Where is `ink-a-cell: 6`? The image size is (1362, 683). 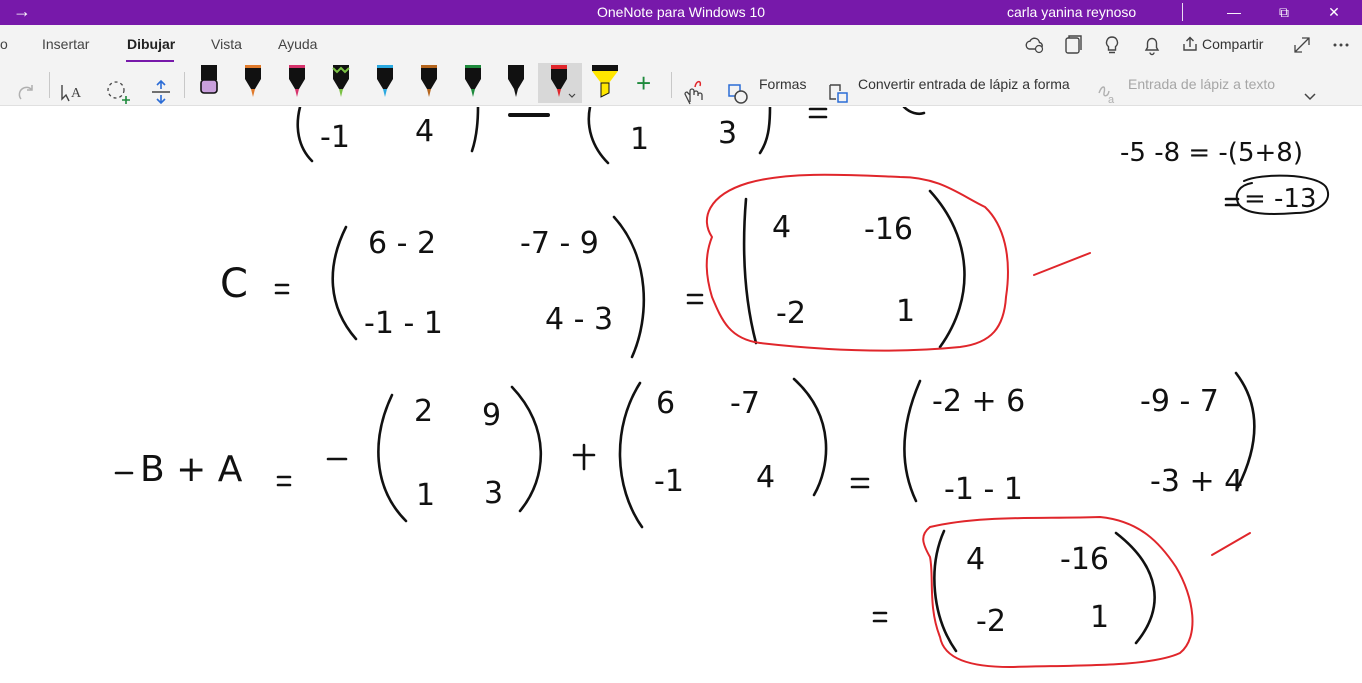
ink-a-cell: 6 is located at coordinates (665, 403).